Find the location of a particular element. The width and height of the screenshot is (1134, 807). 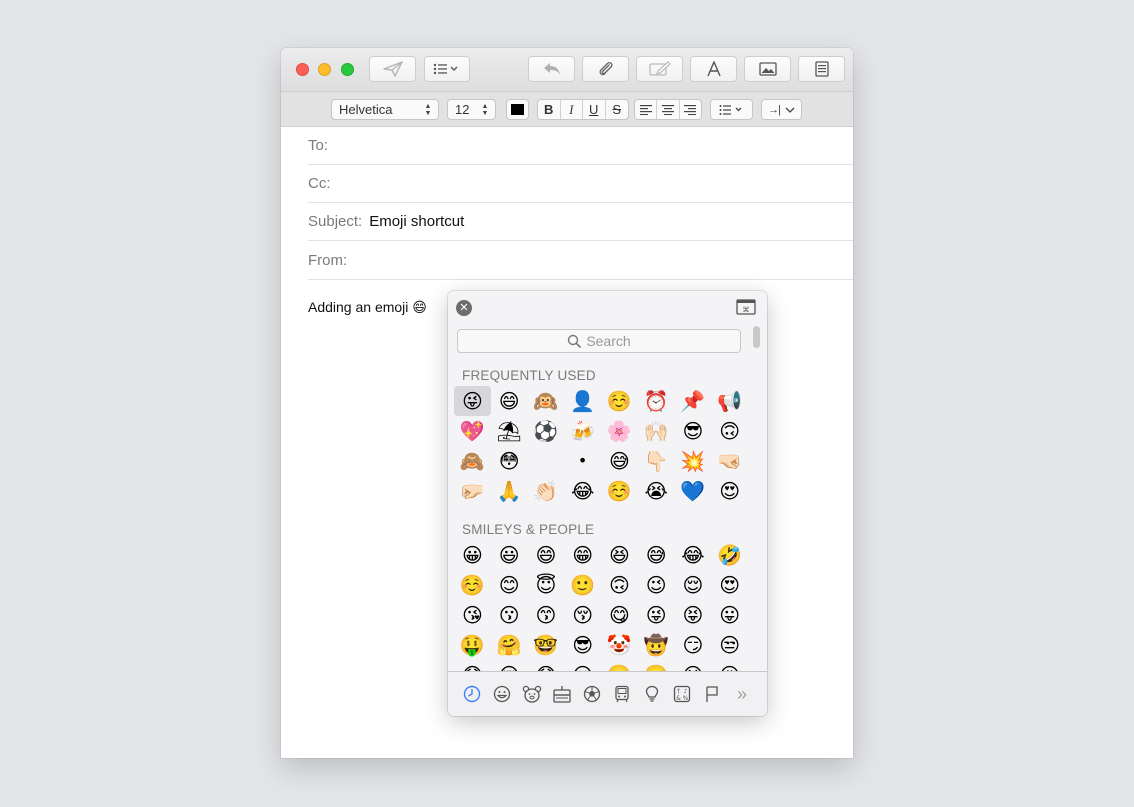

minimize-window-button is located at coordinates (324, 69).